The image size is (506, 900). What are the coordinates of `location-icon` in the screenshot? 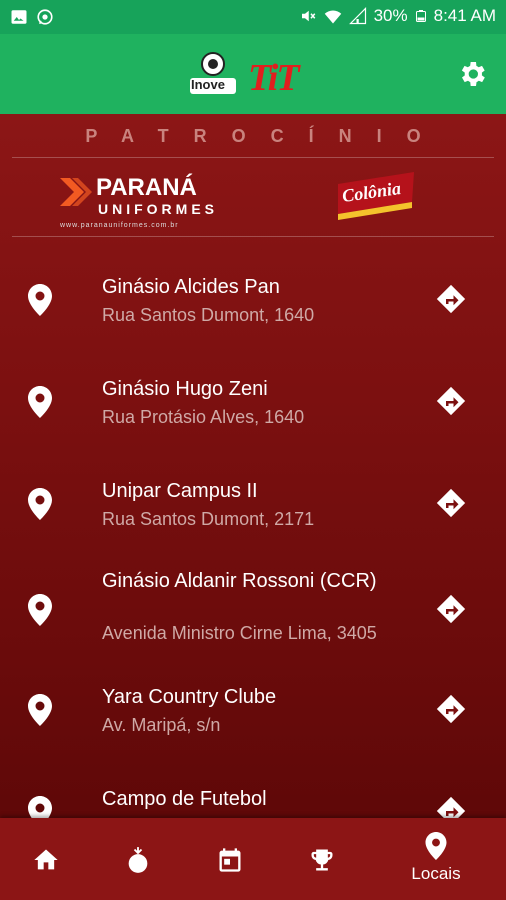 It's located at (436, 846).